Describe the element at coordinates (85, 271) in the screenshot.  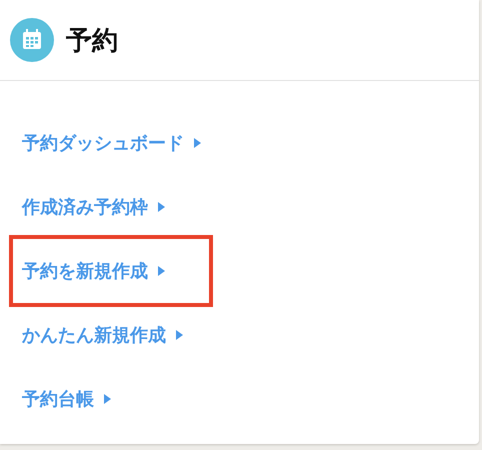
I see `menu-link: 予約を新規作成` at that location.